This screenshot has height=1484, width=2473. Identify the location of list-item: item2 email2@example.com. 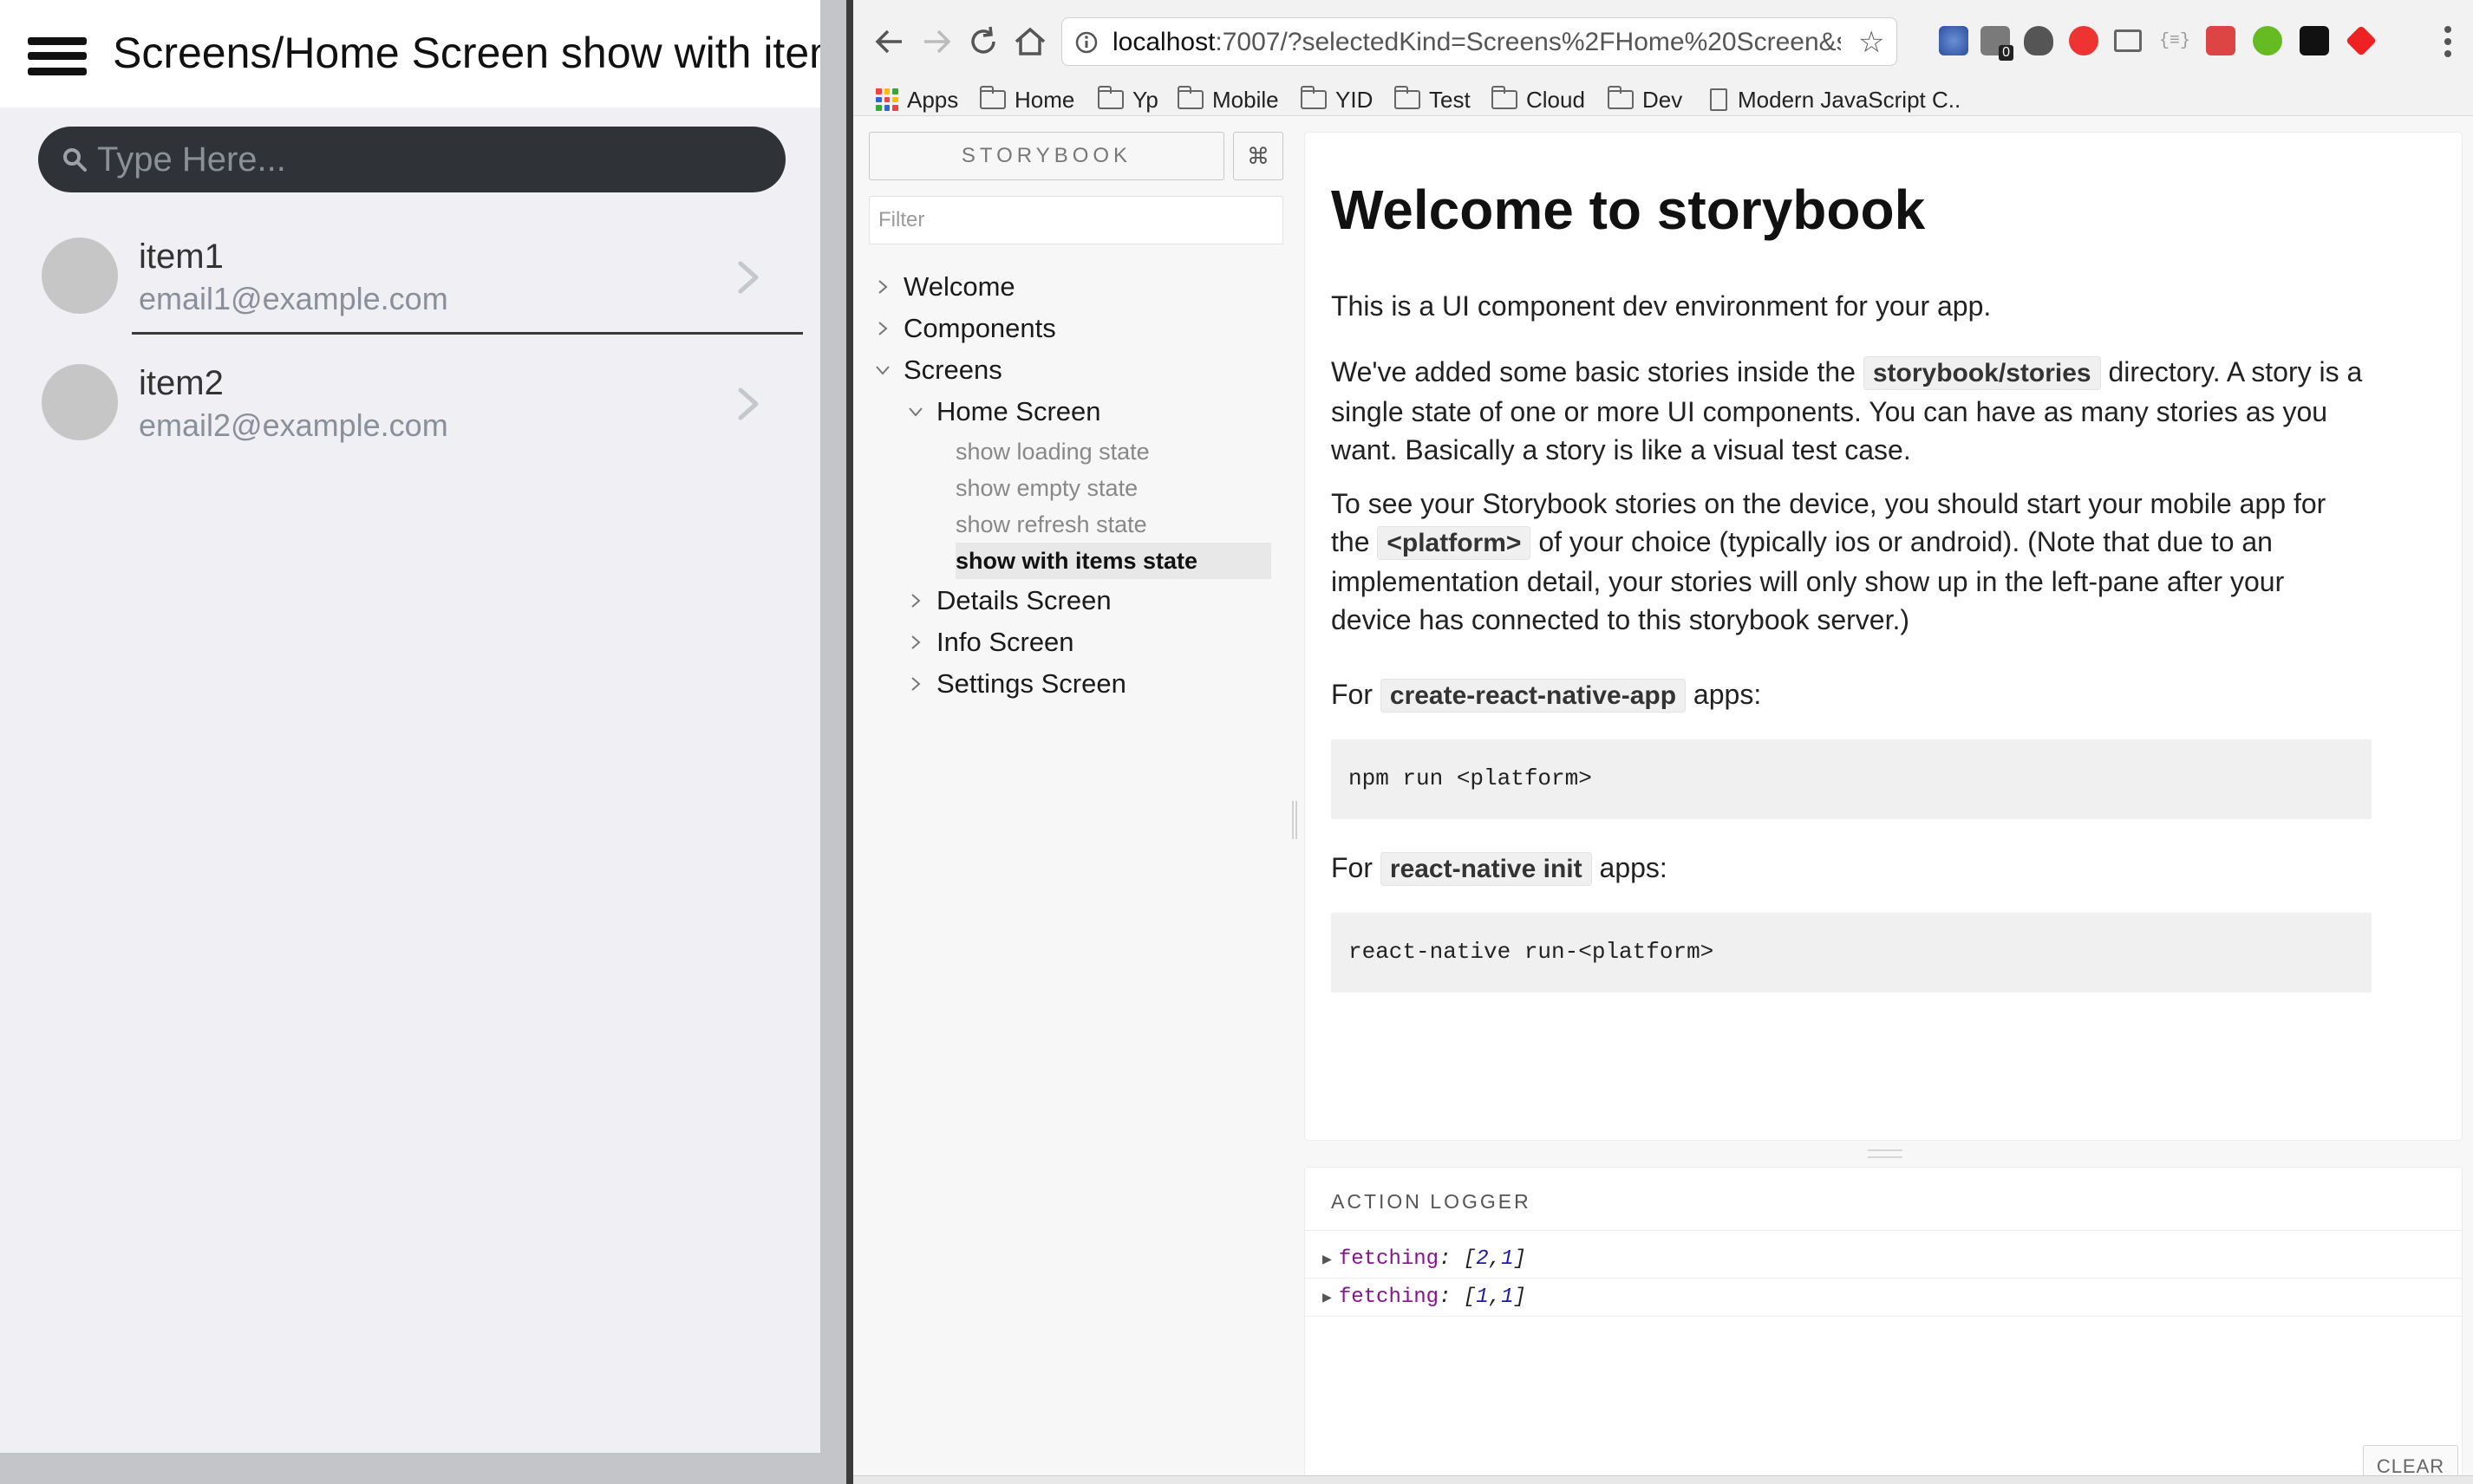
(410, 412).